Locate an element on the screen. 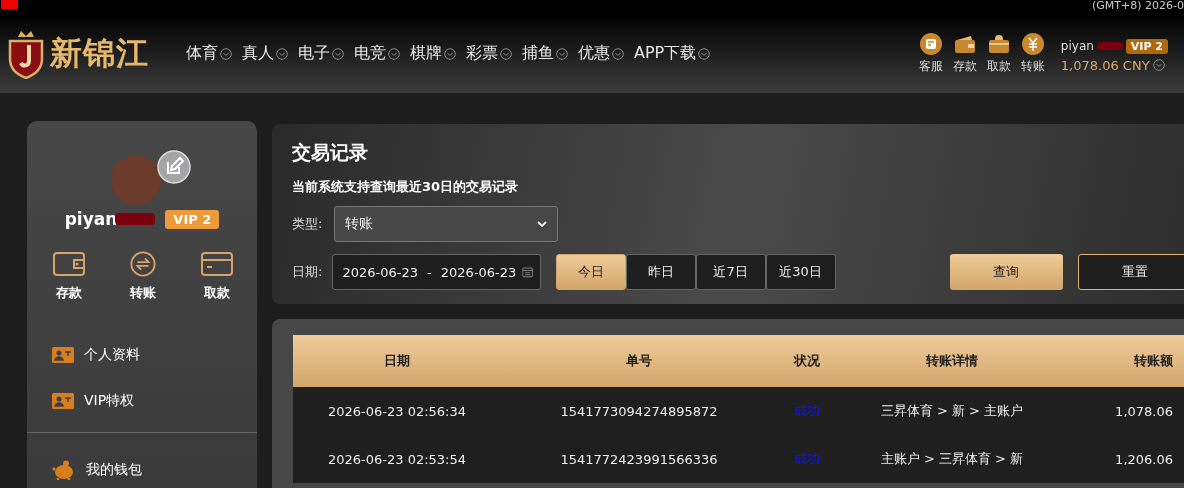 This screenshot has width=1184, height=488. column-header: 日期 is located at coordinates (397, 360).